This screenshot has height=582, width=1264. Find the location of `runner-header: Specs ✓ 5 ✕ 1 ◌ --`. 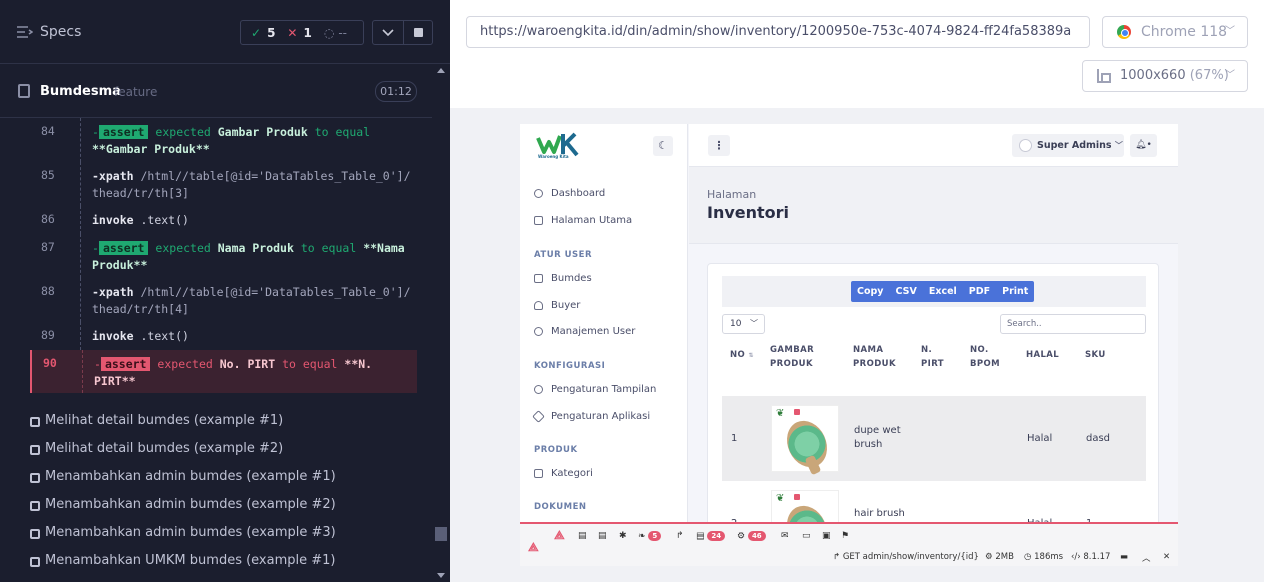

runner-header: Specs ✓ 5 ✕ 1 ◌ -- is located at coordinates (225, 32).